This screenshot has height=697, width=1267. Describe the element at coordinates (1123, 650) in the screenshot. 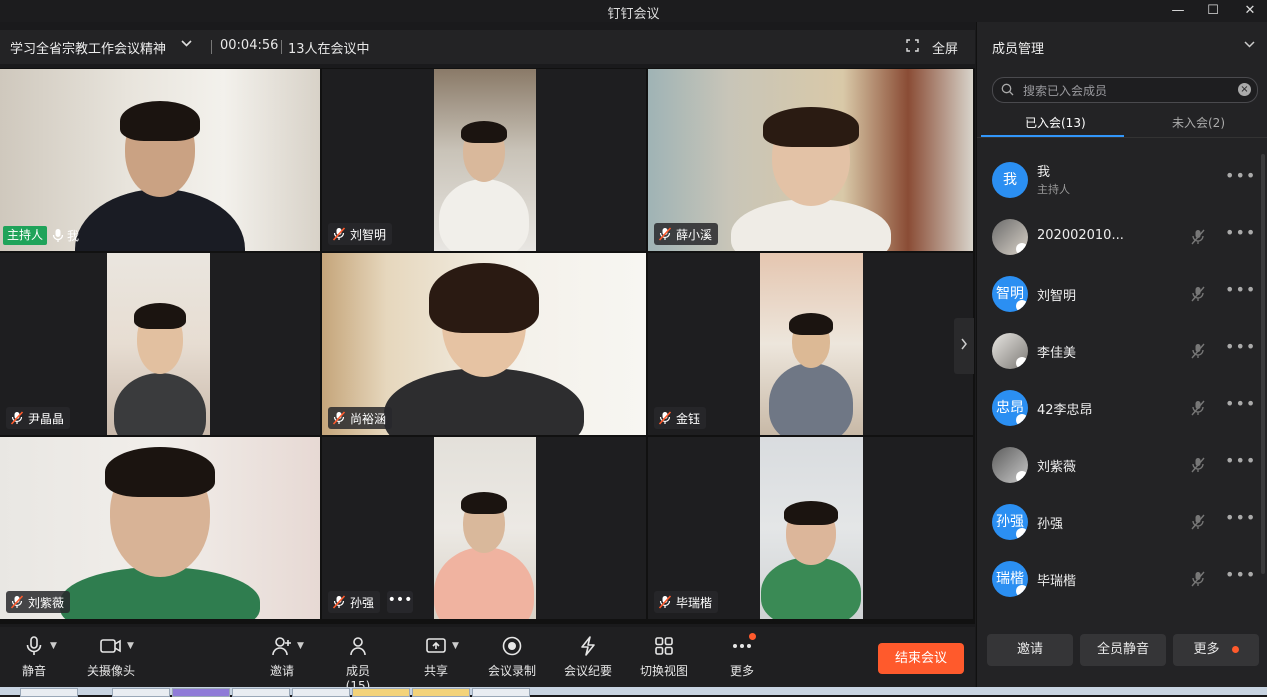

I see `mute-all-button: 全员静音` at that location.